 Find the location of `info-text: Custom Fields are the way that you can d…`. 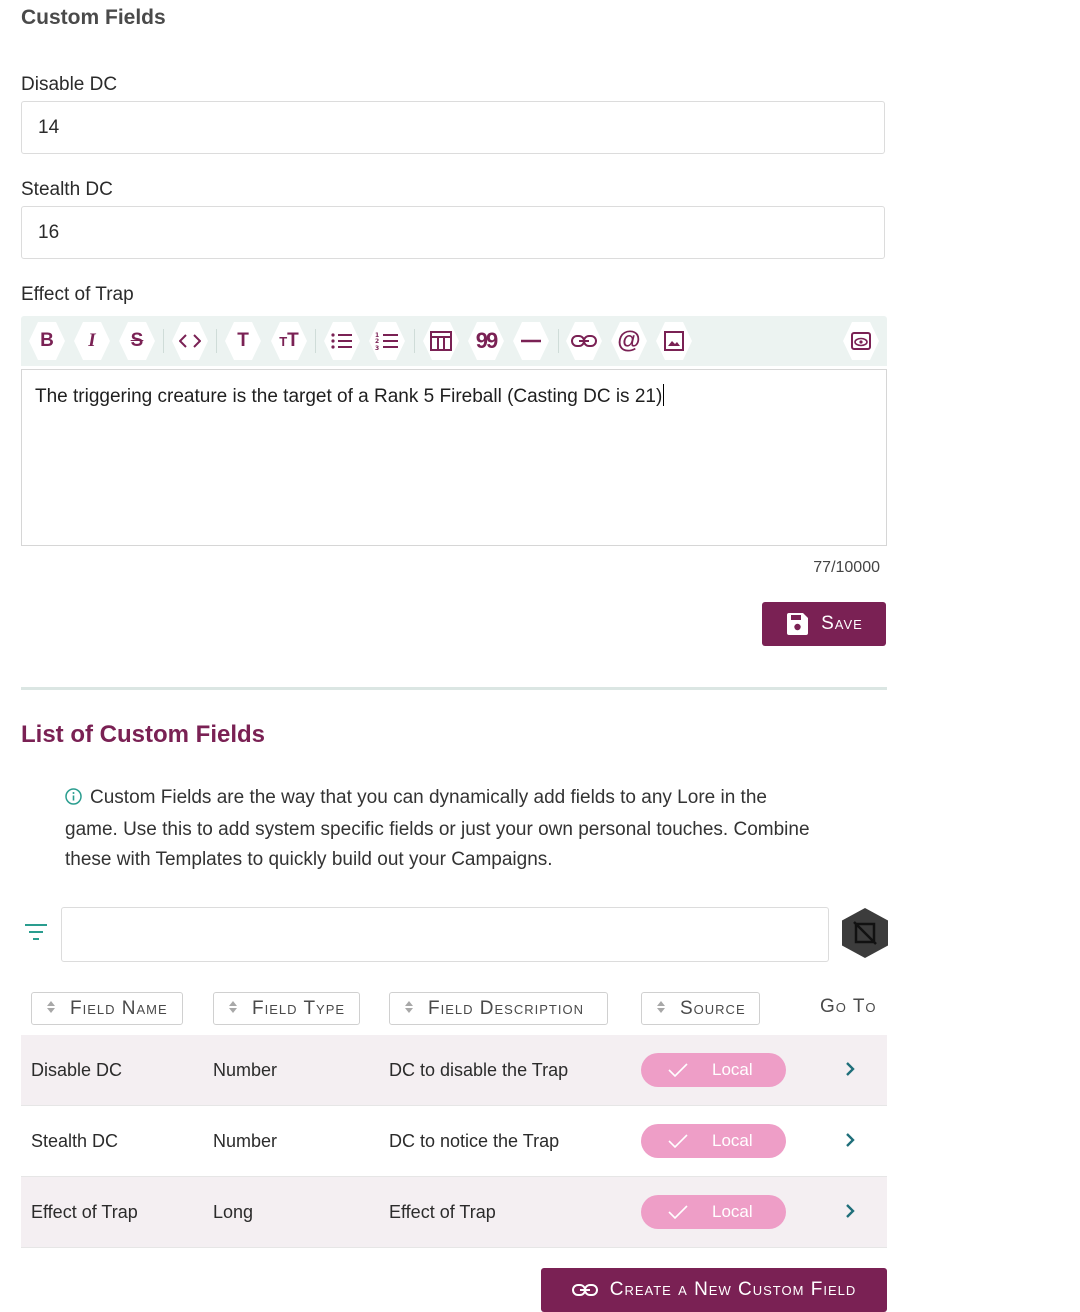

info-text: Custom Fields are the way that you can d… is located at coordinates (437, 828).